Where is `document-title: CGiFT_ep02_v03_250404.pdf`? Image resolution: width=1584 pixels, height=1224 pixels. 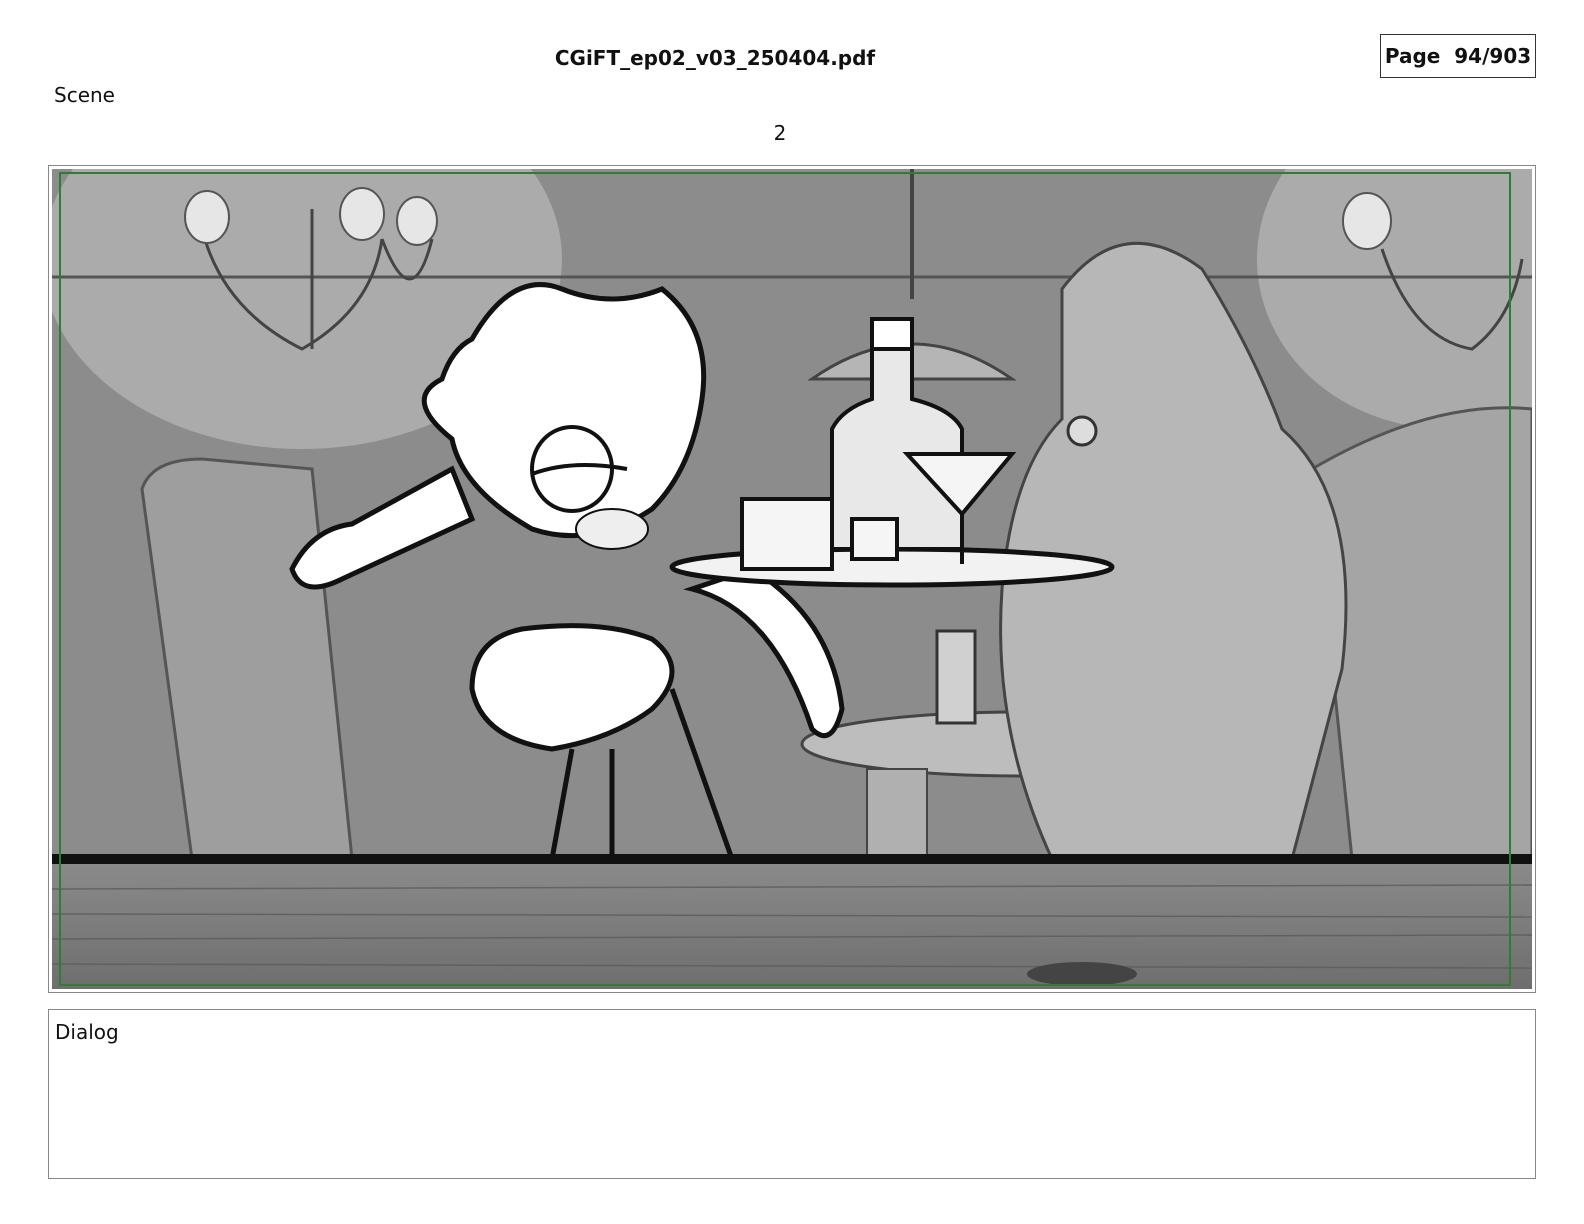 document-title: CGiFT_ep02_v03_250404.pdf is located at coordinates (715, 58).